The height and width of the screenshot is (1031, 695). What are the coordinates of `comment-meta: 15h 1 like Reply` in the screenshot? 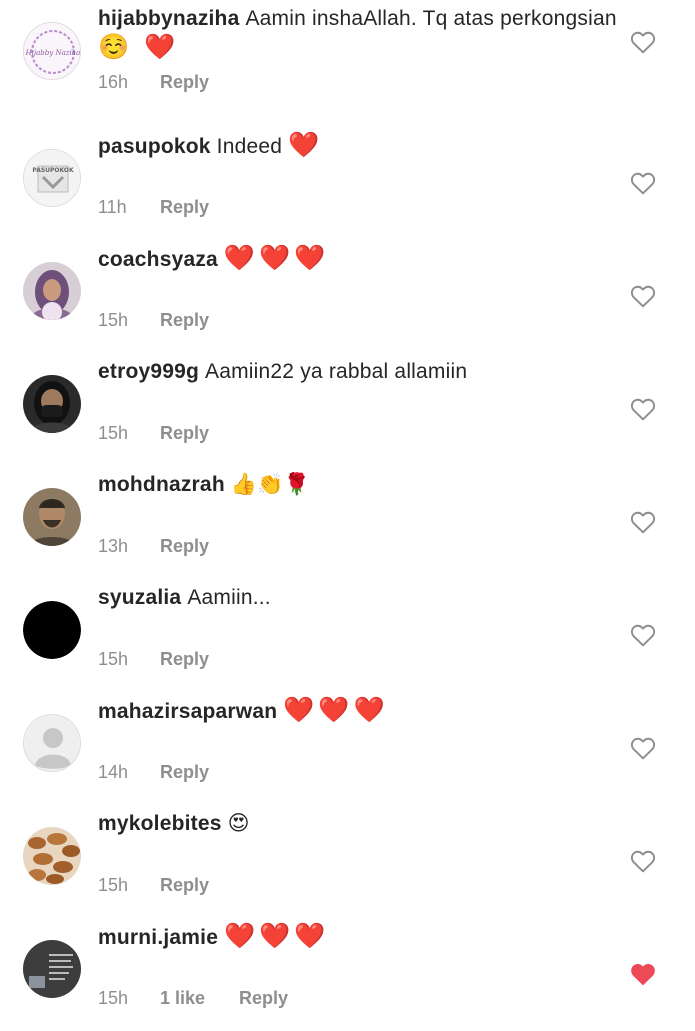 It's located at (193, 998).